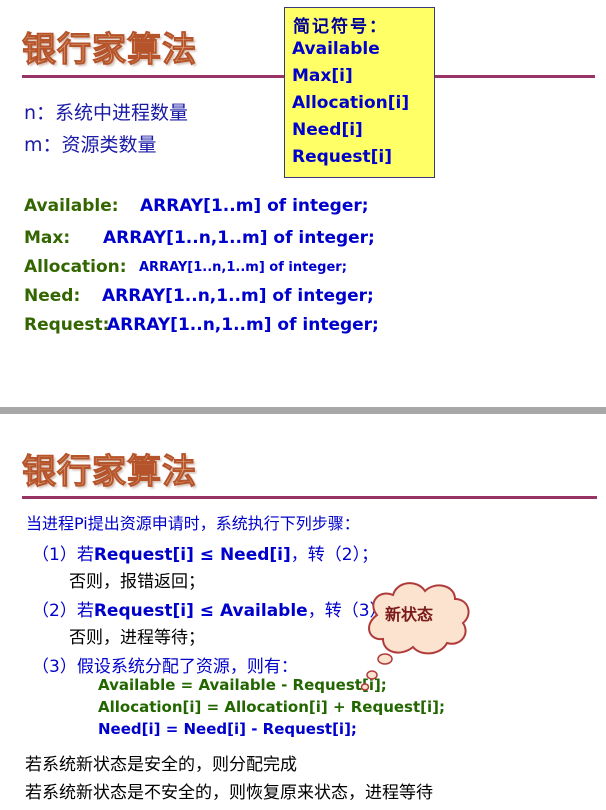  Describe the element at coordinates (322, 76) in the screenshot. I see `abbrev-max: Max[i]` at that location.